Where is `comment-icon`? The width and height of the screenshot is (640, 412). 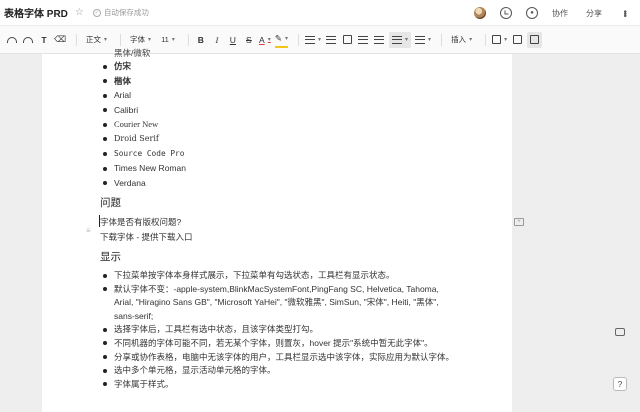
comment-icon is located at coordinates (535, 39).